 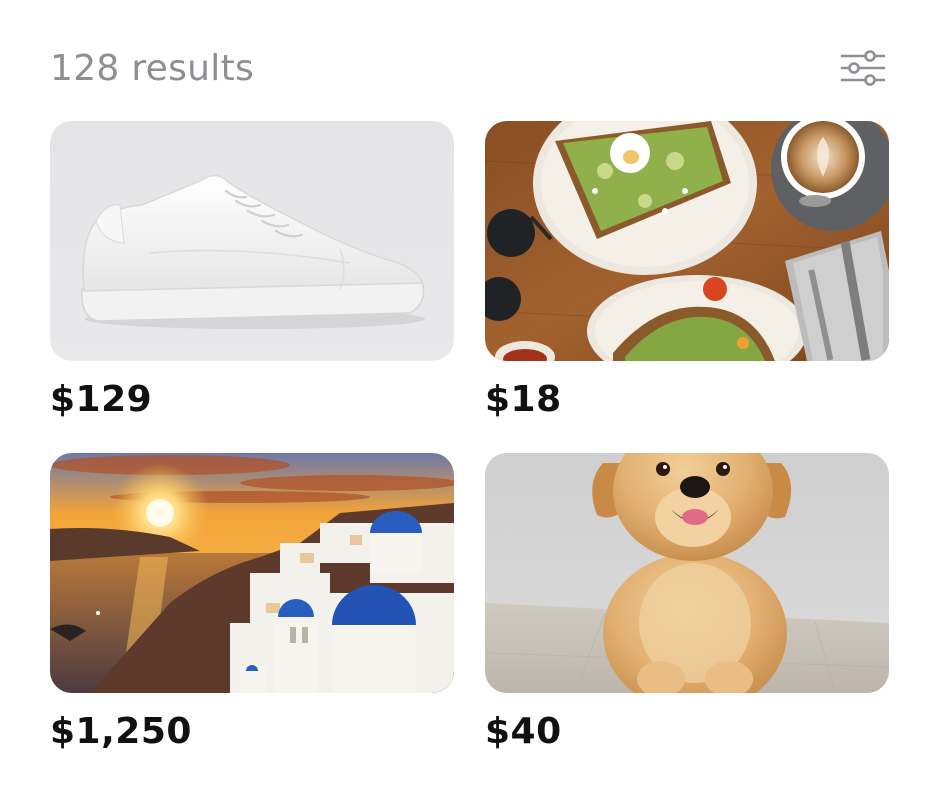 What do you see at coordinates (101, 399) in the screenshot?
I see `product-price: $129` at bounding box center [101, 399].